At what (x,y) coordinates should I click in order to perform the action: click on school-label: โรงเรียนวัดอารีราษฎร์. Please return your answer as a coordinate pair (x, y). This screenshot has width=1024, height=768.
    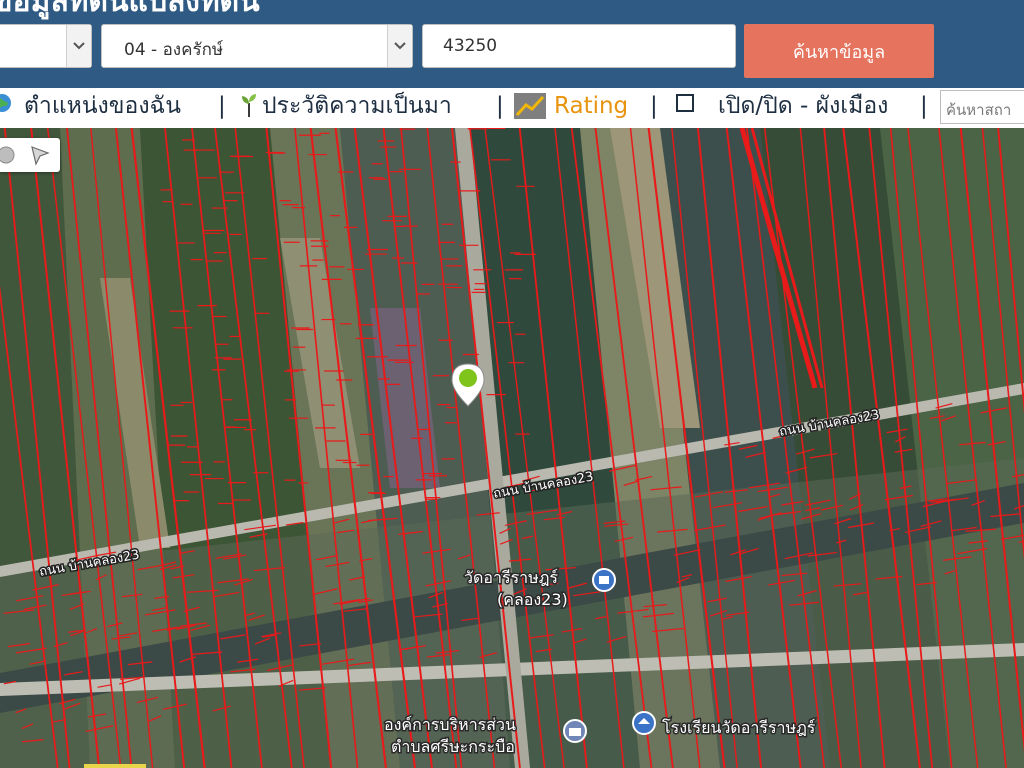
    Looking at the image, I should click on (739, 727).